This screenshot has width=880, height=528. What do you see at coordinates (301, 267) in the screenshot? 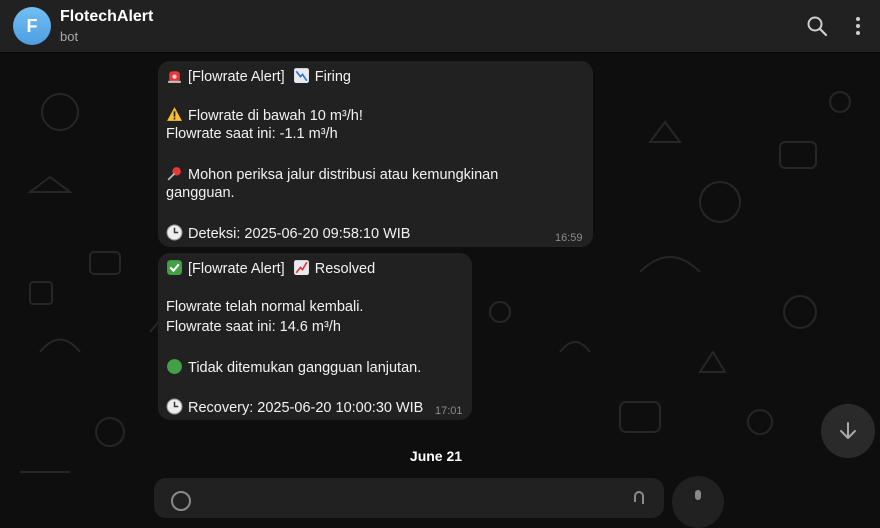
I see `chart-increasing-icon` at bounding box center [301, 267].